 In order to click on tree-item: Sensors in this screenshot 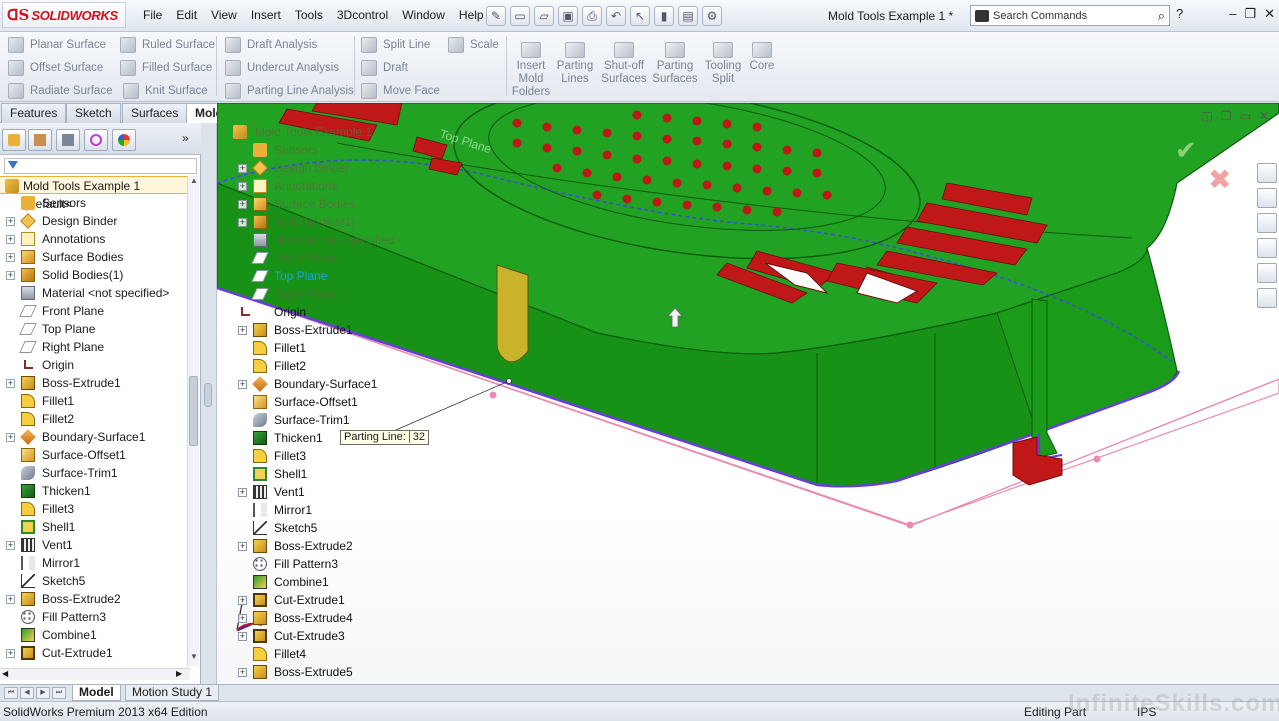, I will do `click(347, 150)`.